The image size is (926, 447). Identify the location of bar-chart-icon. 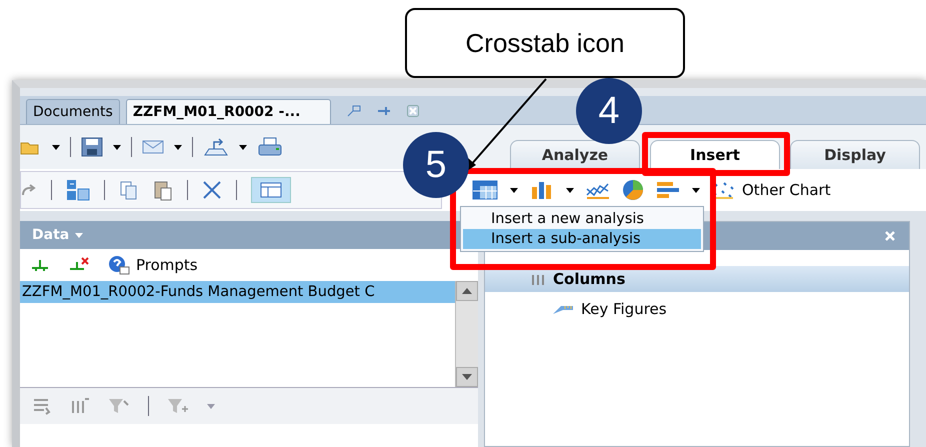
(542, 190).